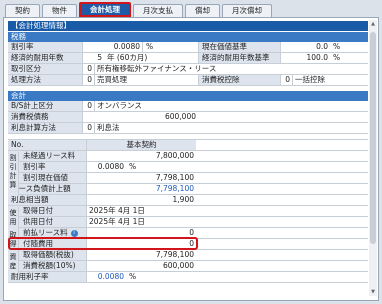  What do you see at coordinates (13, 218) in the screenshot?
I see `side-label-use: 使用` at bounding box center [13, 218].